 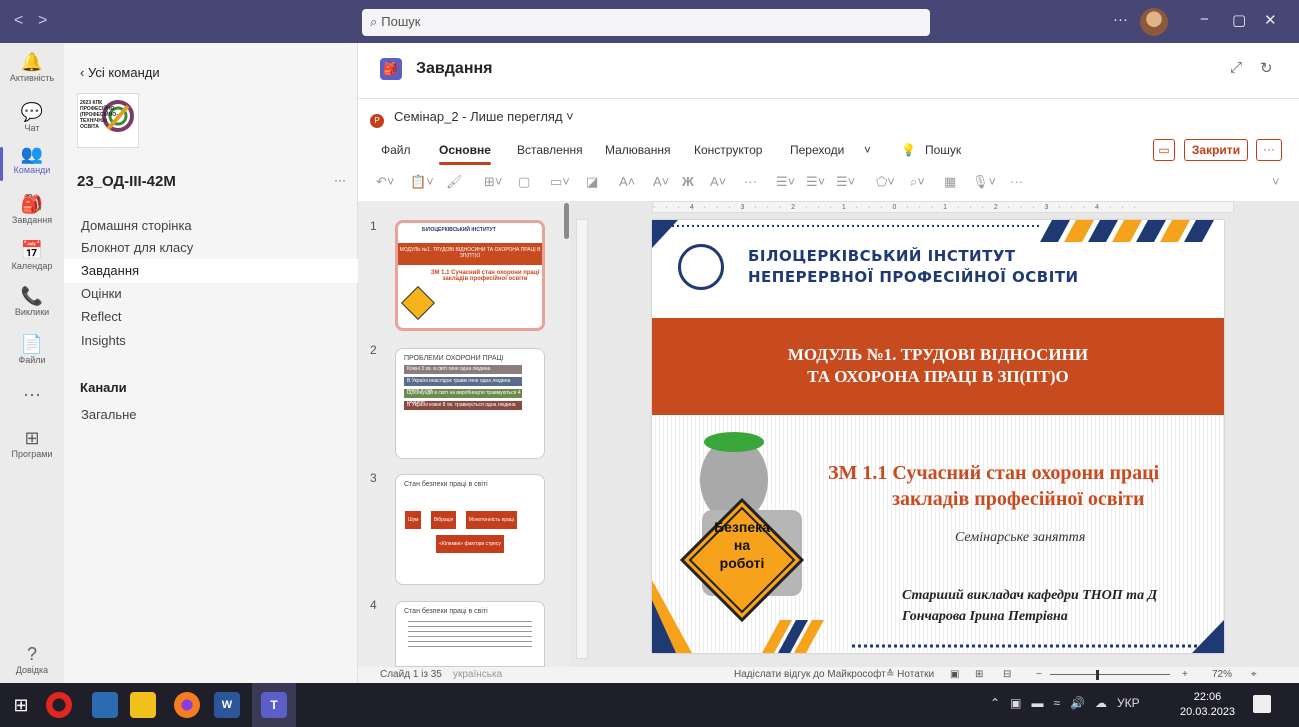 What do you see at coordinates (560, 182) in the screenshot?
I see `section-icon: ▭˅` at bounding box center [560, 182].